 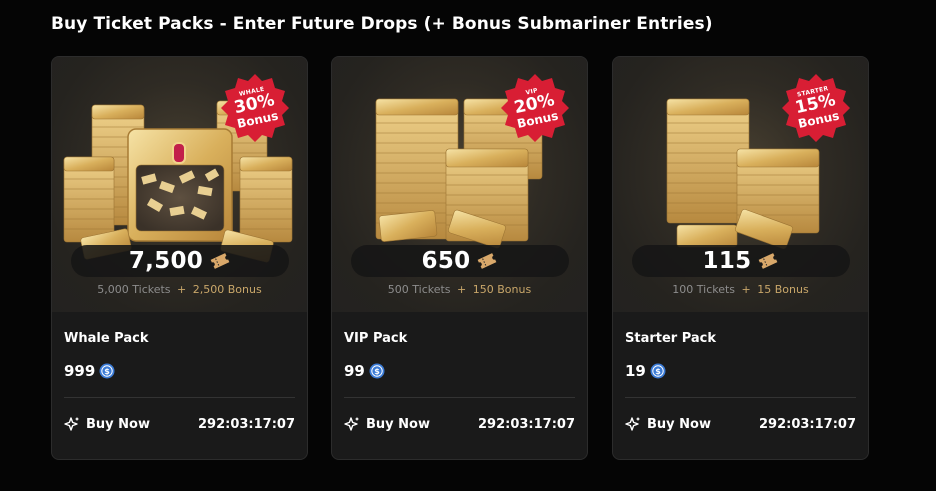 I want to click on ticket-breakdown: 500 Tickets + 150 Bonus, so click(x=459, y=289).